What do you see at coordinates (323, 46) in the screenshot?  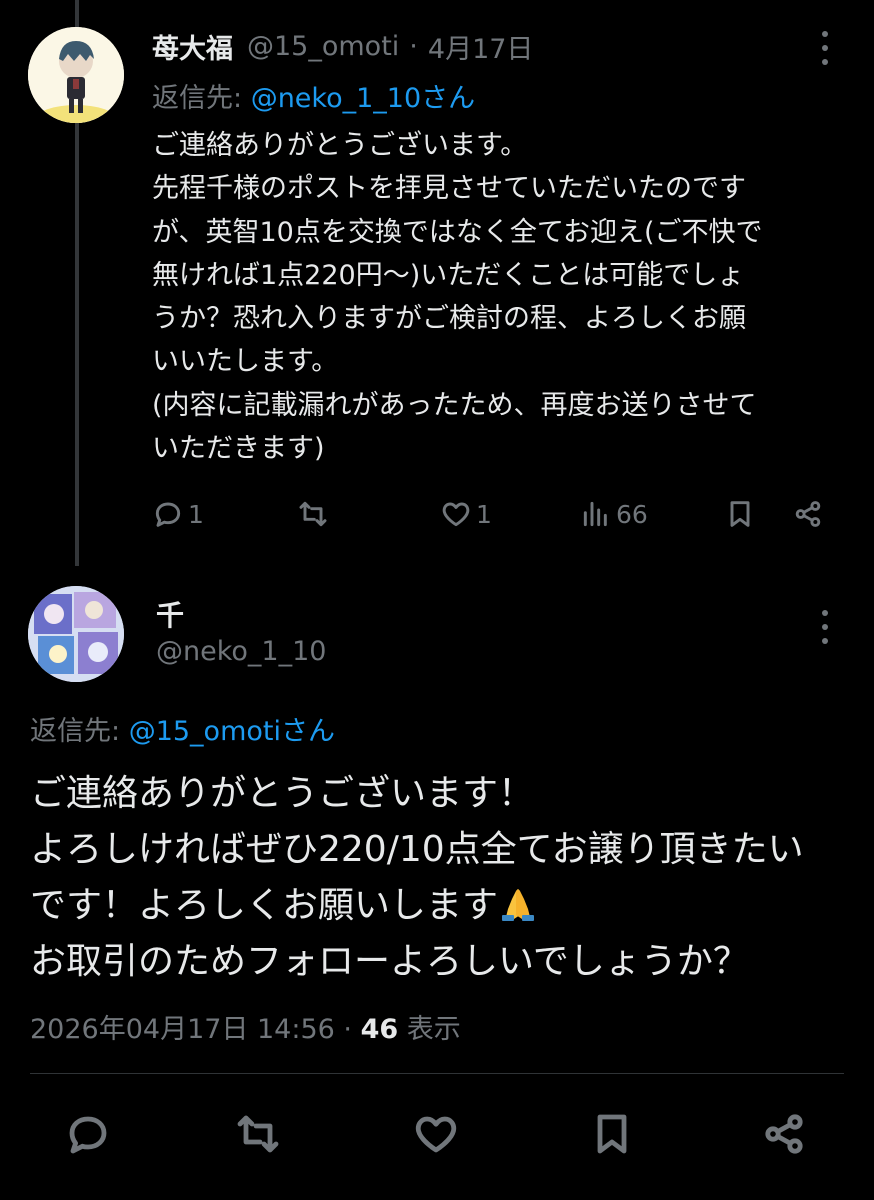 I see `user-handle: @15_omoti` at bounding box center [323, 46].